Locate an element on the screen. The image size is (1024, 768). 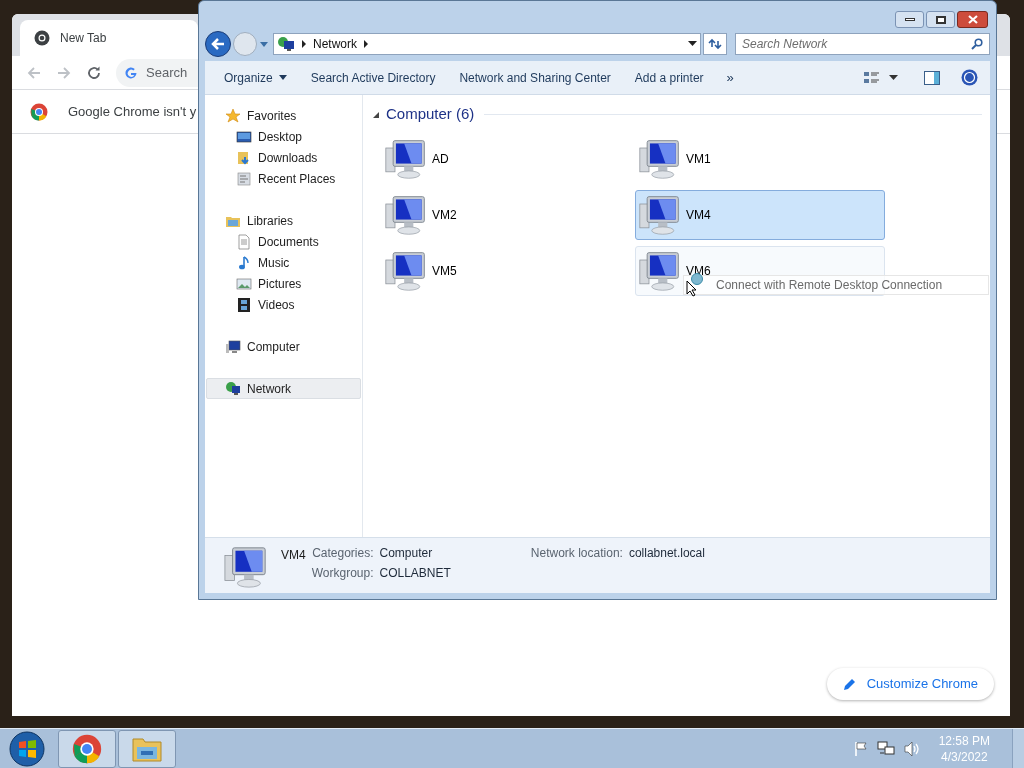
search-icon is located at coordinates (977, 44).